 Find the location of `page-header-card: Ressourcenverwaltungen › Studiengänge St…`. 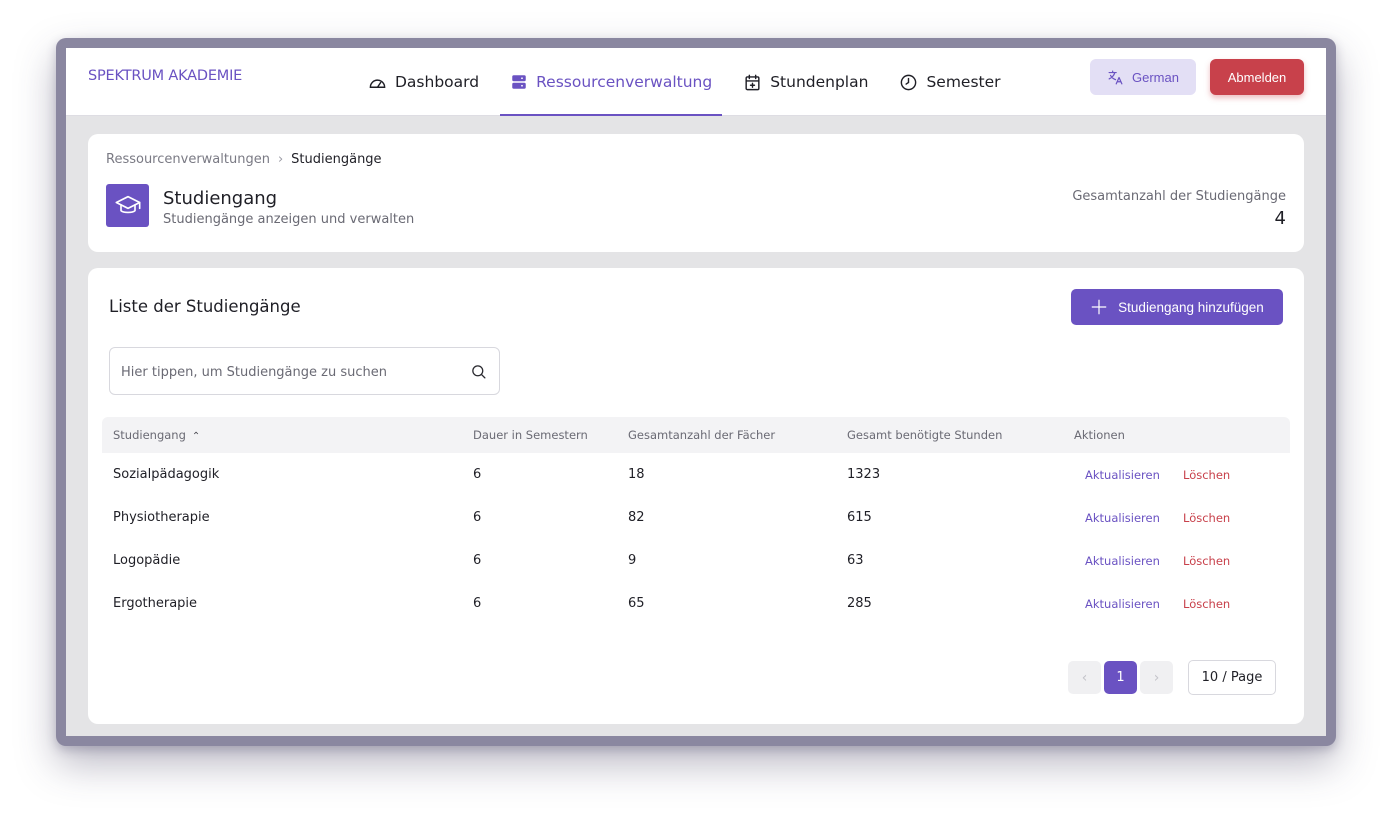

page-header-card: Ressourcenverwaltungen › Studiengänge St… is located at coordinates (696, 193).